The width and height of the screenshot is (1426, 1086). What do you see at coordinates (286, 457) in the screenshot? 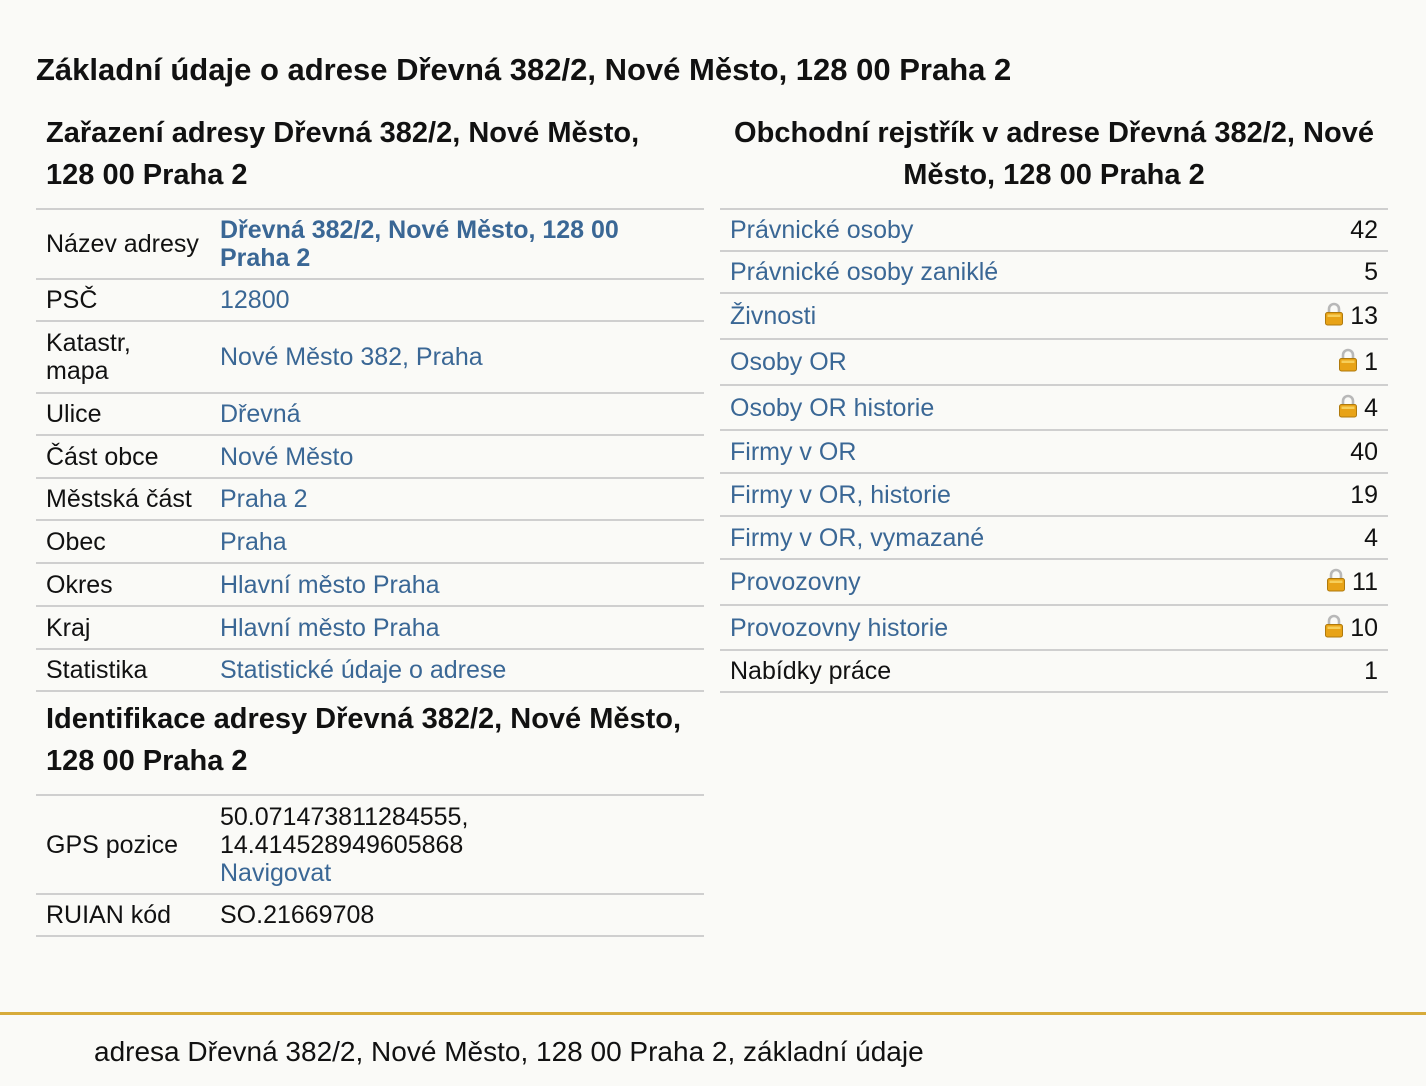
I see `district-part-link: Nové Město` at bounding box center [286, 457].